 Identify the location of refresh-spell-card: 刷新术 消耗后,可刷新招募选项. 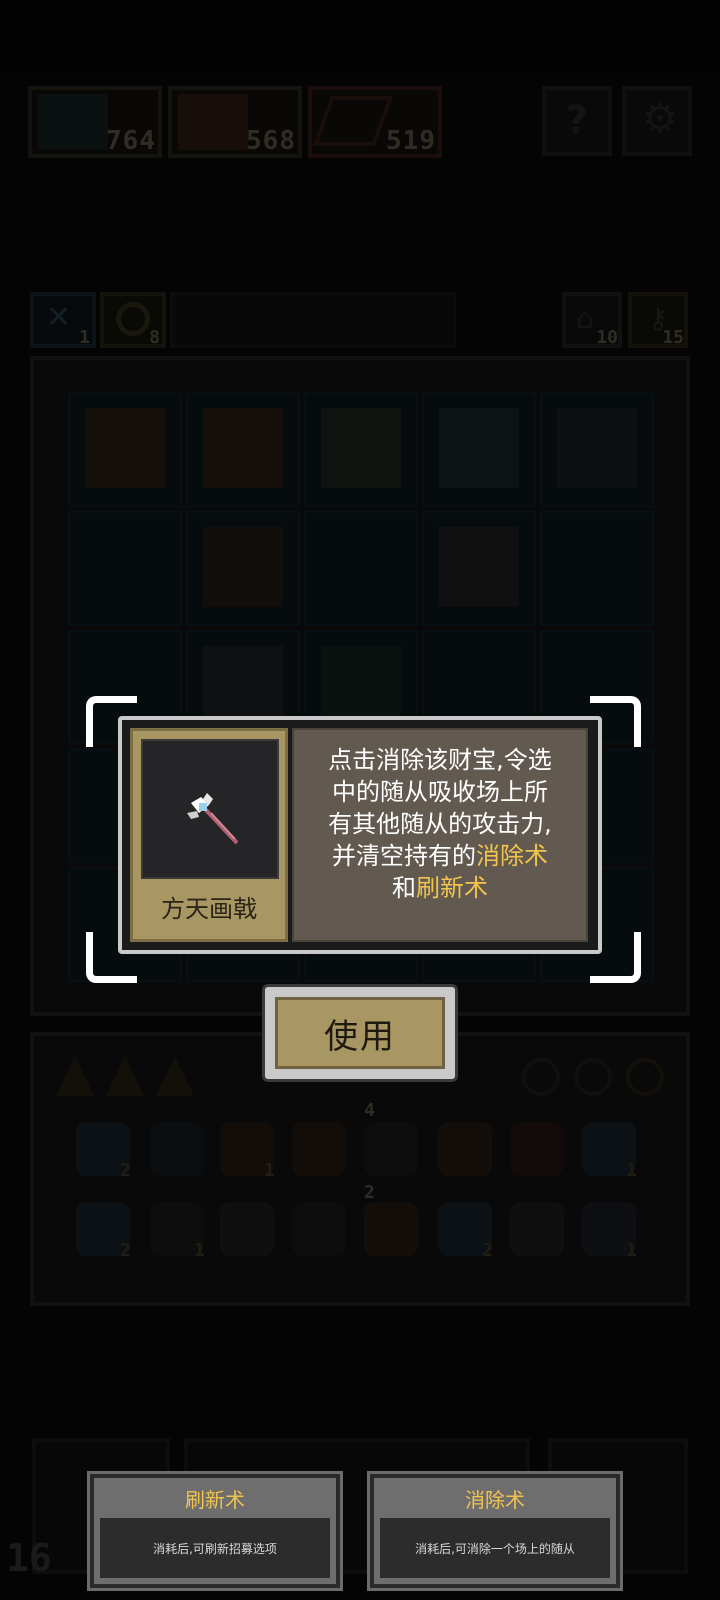
(215, 1531).